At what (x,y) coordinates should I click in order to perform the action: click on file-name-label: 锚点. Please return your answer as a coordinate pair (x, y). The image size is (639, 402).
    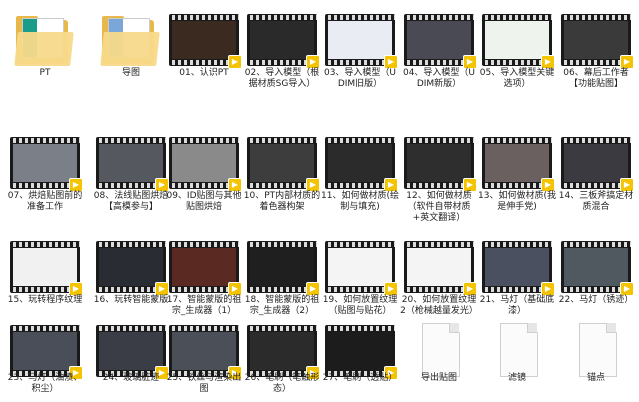
    Looking at the image, I should click on (595, 378).